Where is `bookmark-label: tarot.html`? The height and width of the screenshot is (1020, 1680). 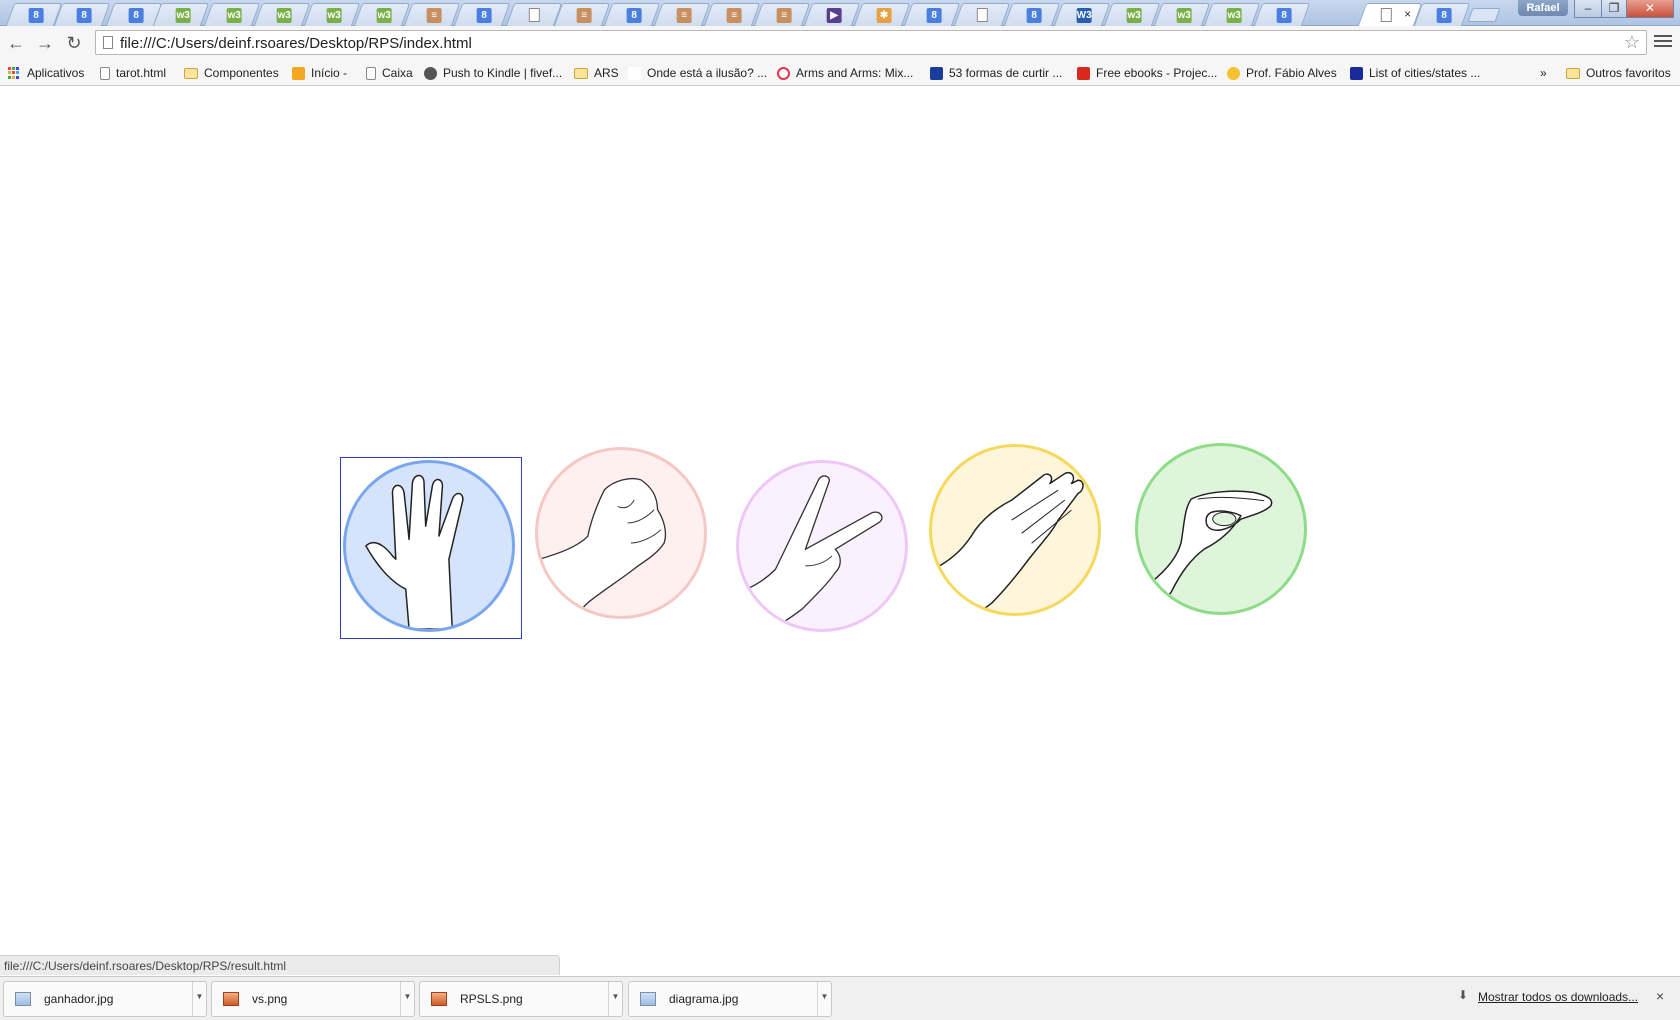 bookmark-label: tarot.html is located at coordinates (141, 73).